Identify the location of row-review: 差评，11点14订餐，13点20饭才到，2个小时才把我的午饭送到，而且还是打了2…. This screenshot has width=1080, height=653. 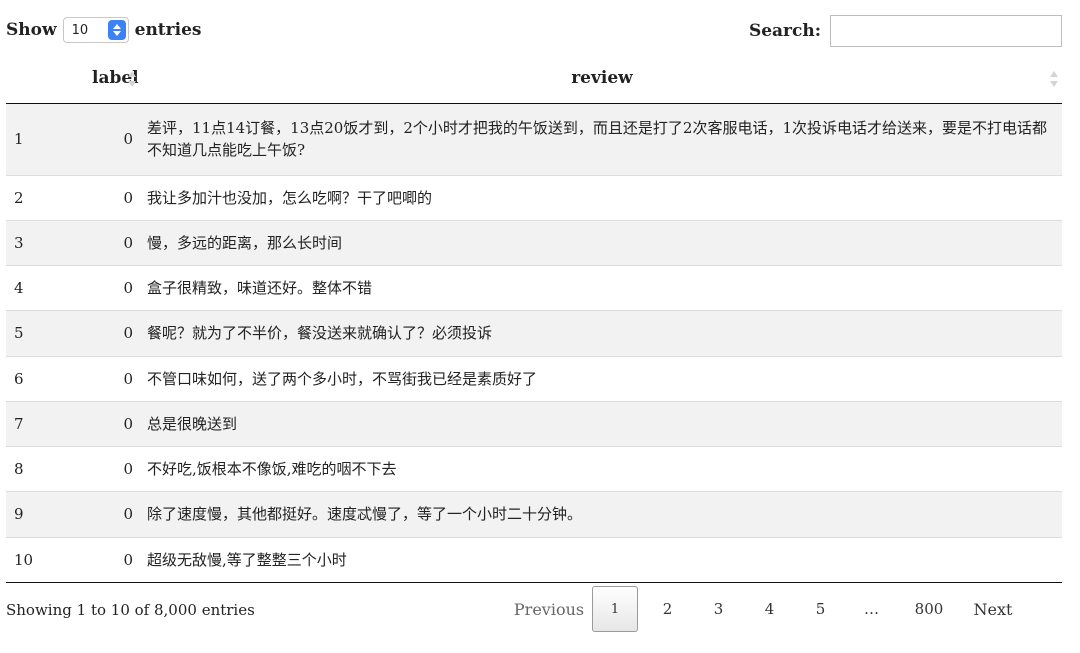
(602, 139).